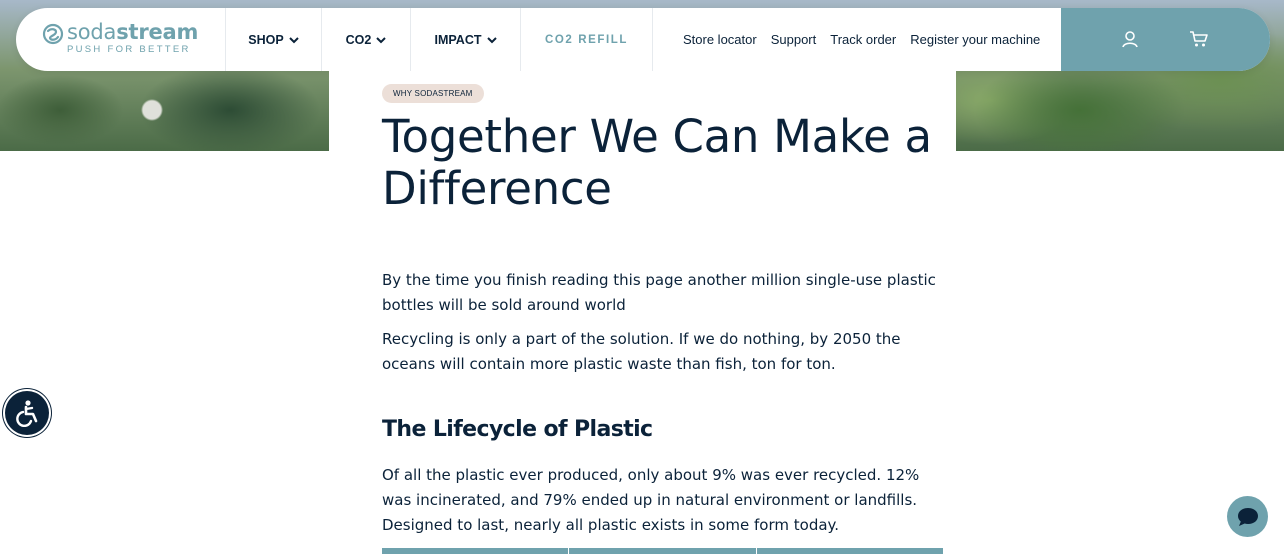 This screenshot has width=1284, height=554. Describe the element at coordinates (458, 39) in the screenshot. I see `nav-impact-label: IMPACT` at that location.